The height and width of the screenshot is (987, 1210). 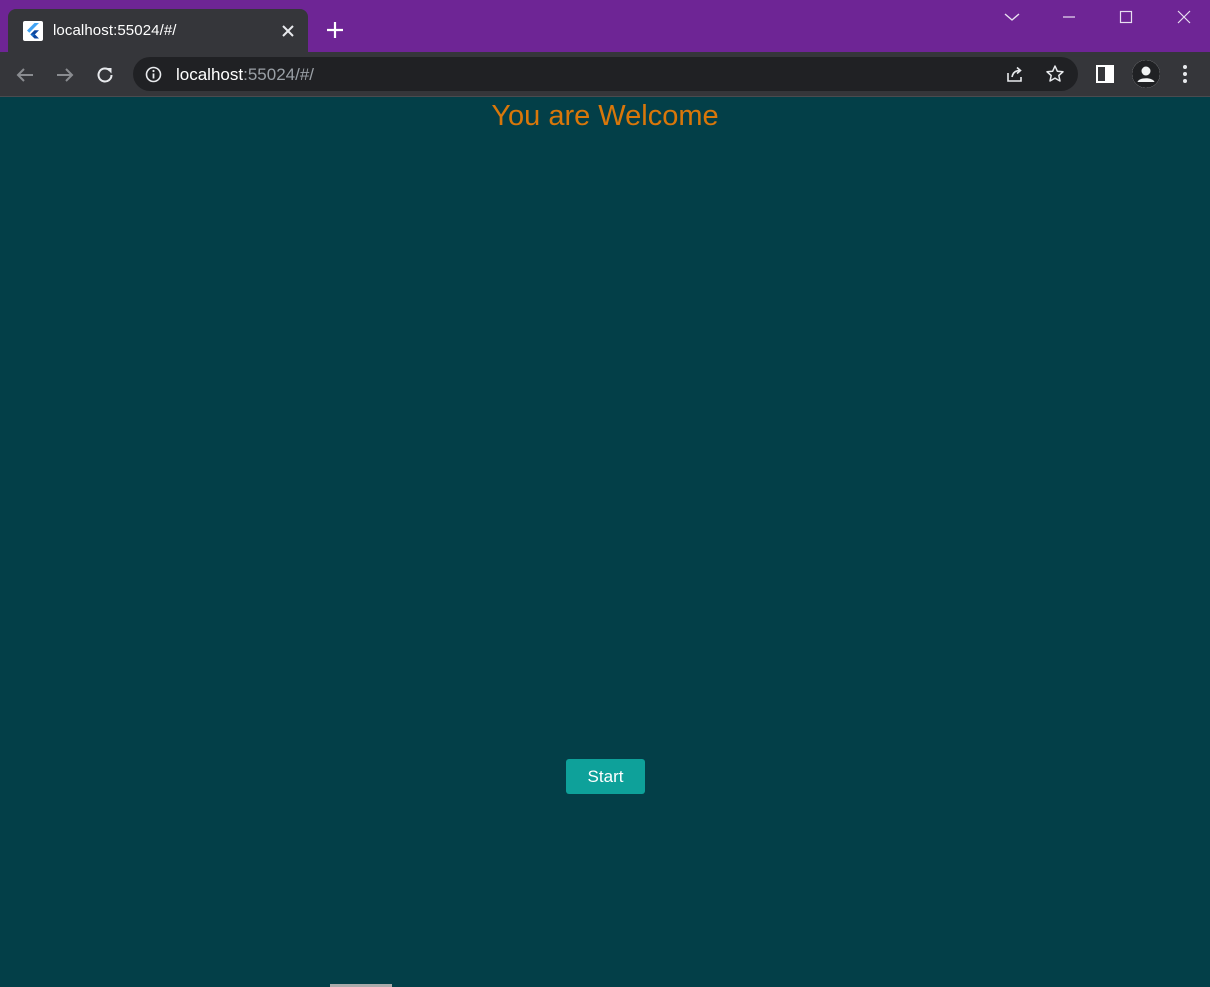 I want to click on chevron-down-icon, so click(x=1012, y=17).